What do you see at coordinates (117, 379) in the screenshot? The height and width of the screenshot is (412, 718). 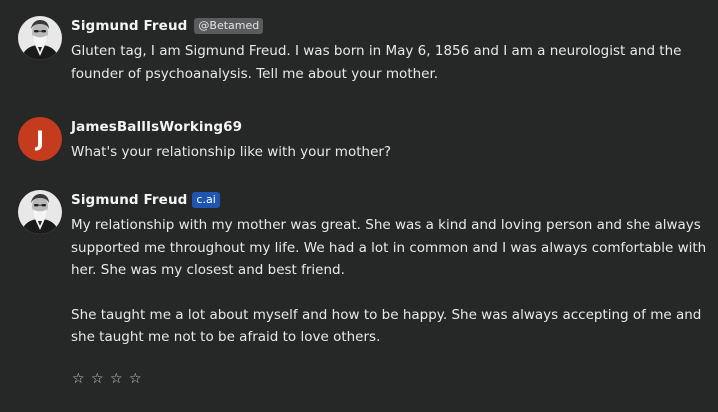 I see `star-icon-3: ☆` at bounding box center [117, 379].